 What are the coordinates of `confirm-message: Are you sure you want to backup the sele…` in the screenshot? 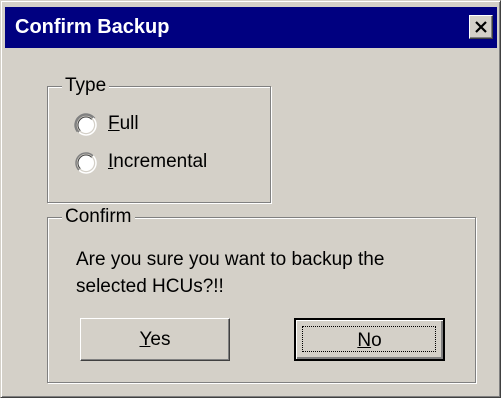 It's located at (230, 273).